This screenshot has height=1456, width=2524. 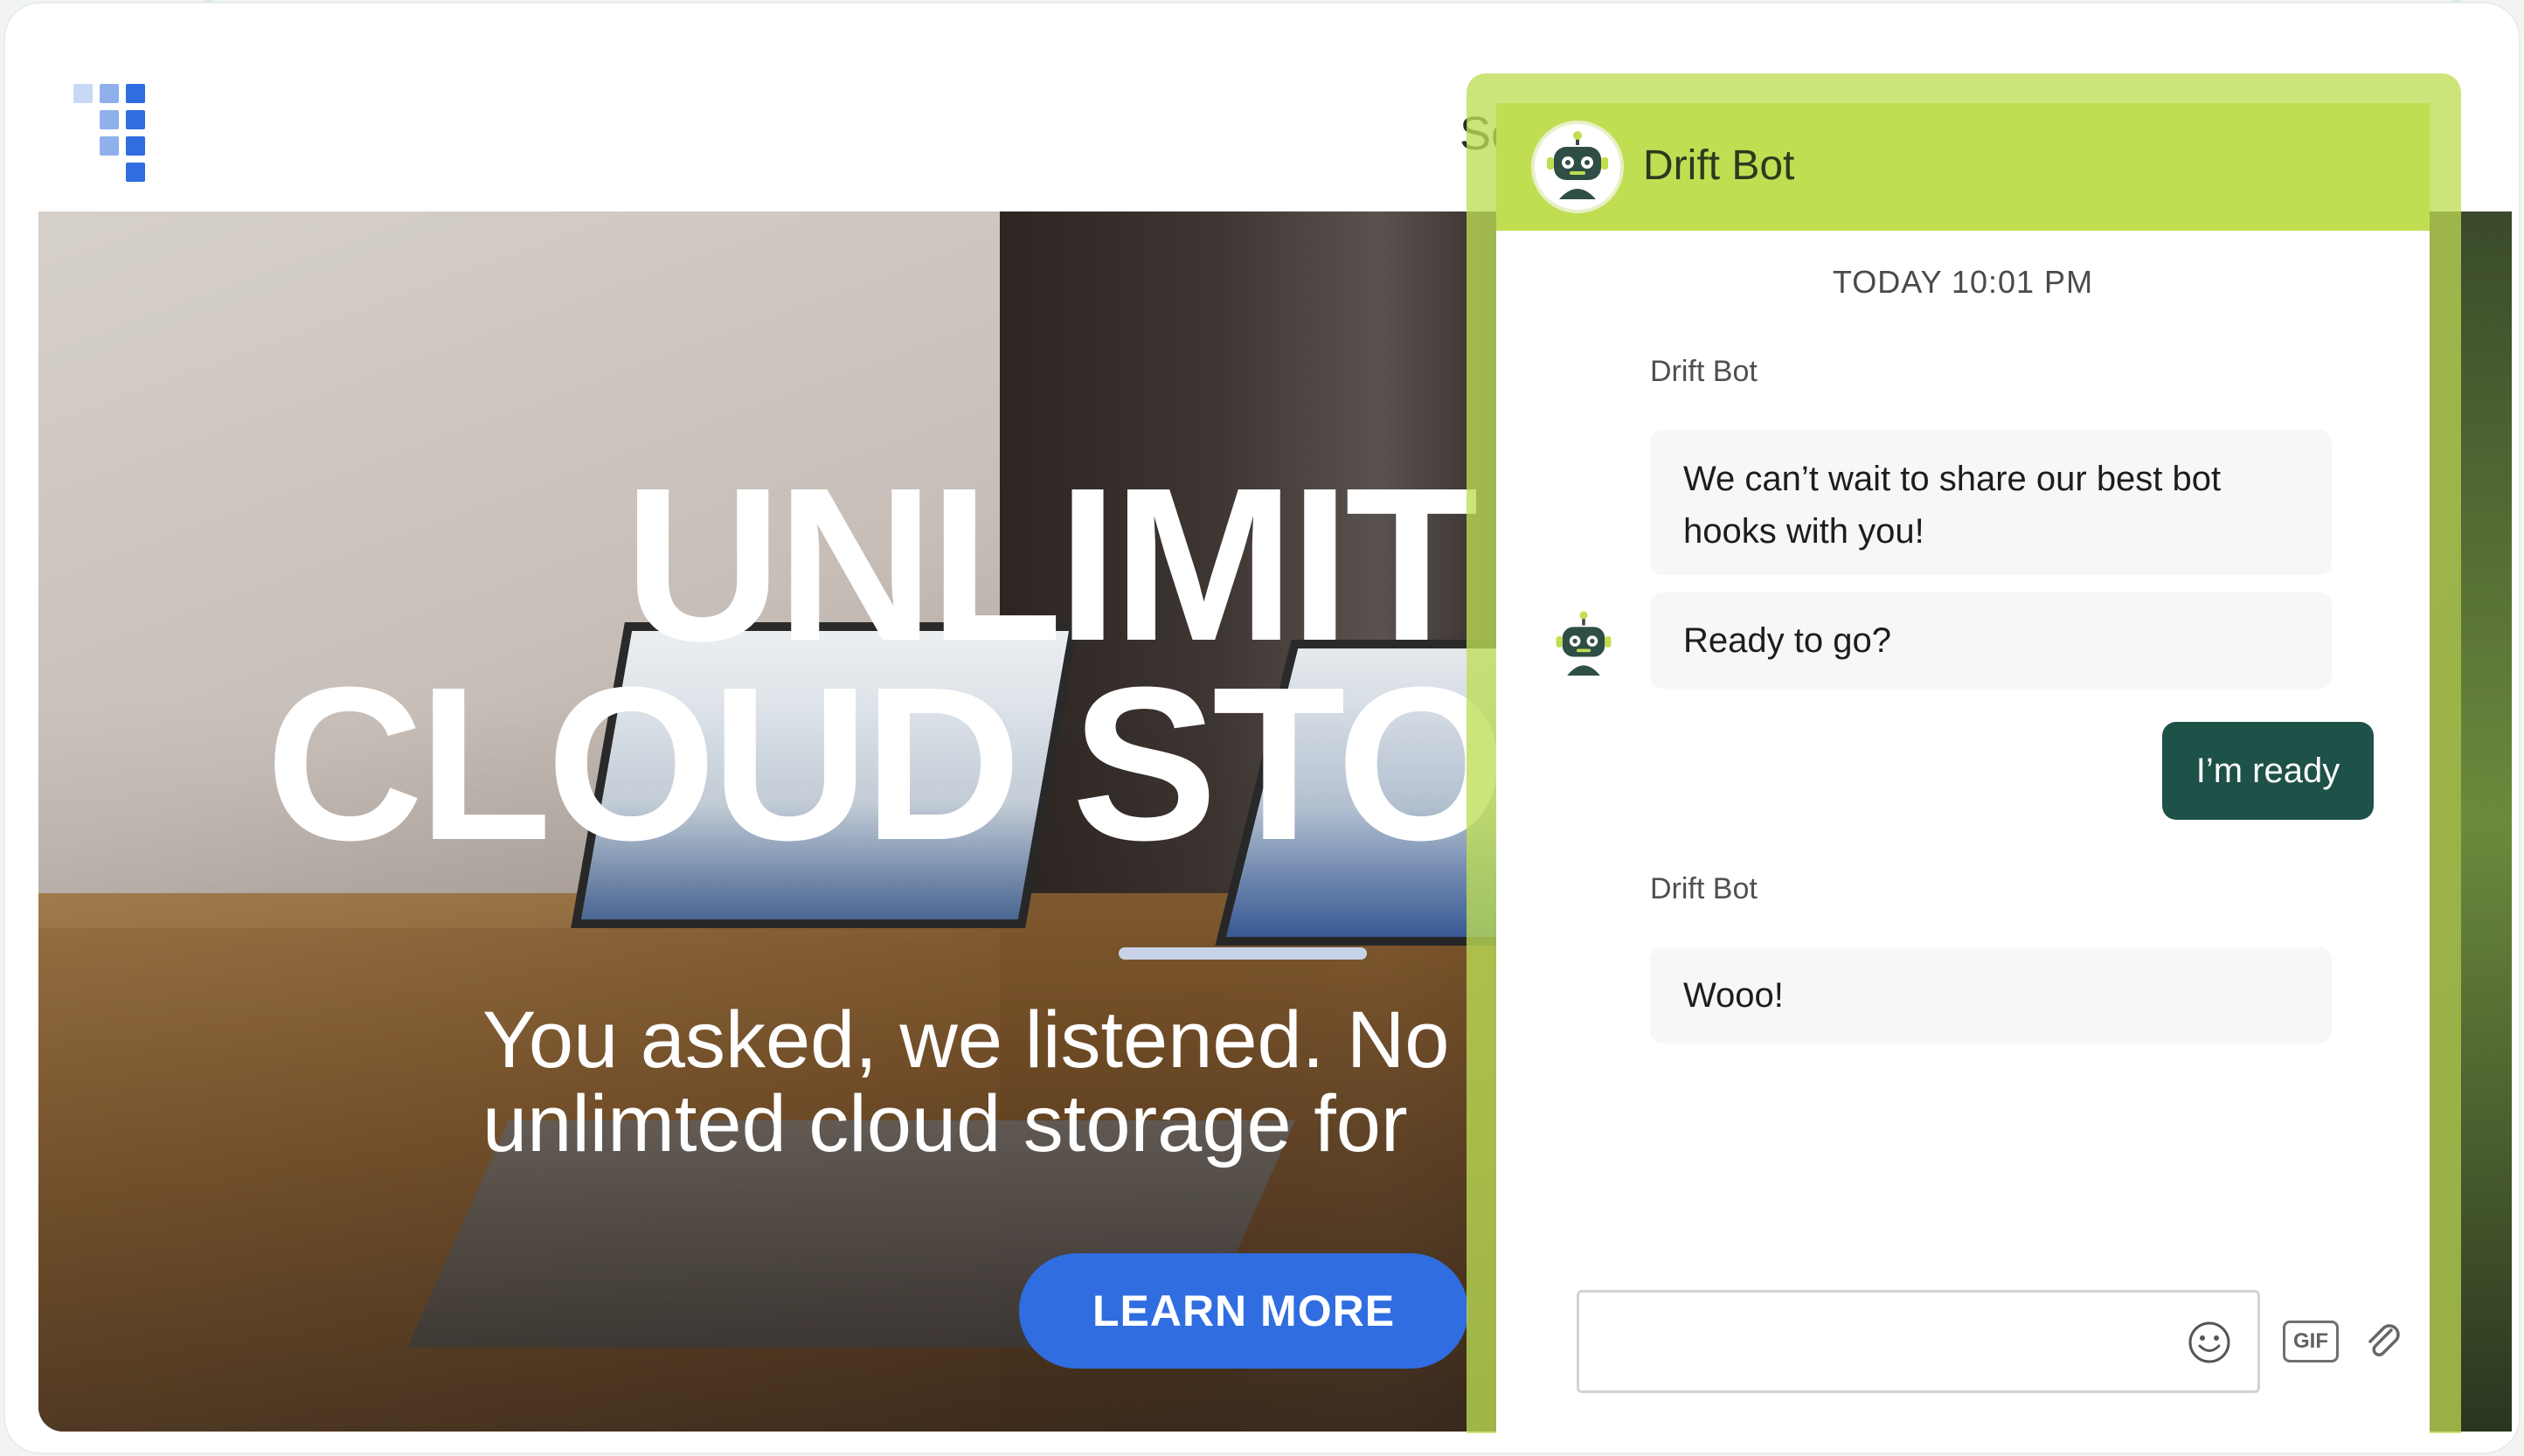 What do you see at coordinates (2209, 1342) in the screenshot?
I see `smiley-icon` at bounding box center [2209, 1342].